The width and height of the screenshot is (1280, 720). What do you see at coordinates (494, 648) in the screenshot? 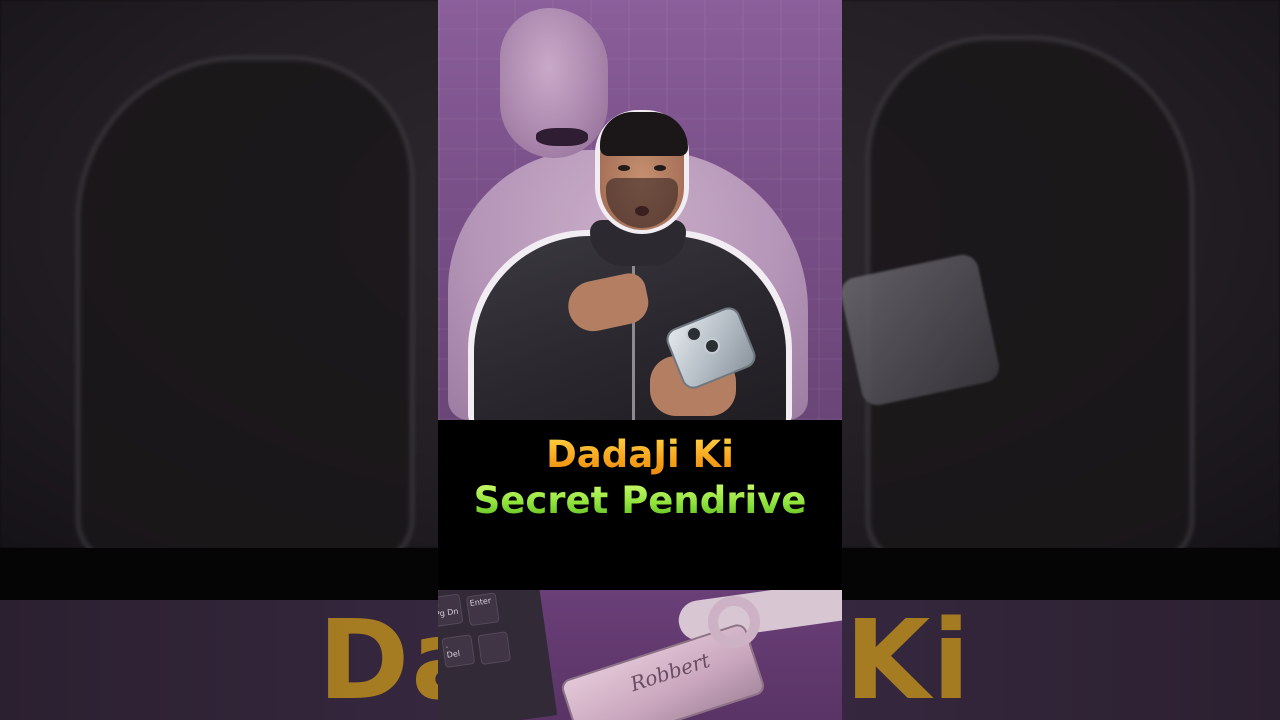
I see `keyboard-key` at bounding box center [494, 648].